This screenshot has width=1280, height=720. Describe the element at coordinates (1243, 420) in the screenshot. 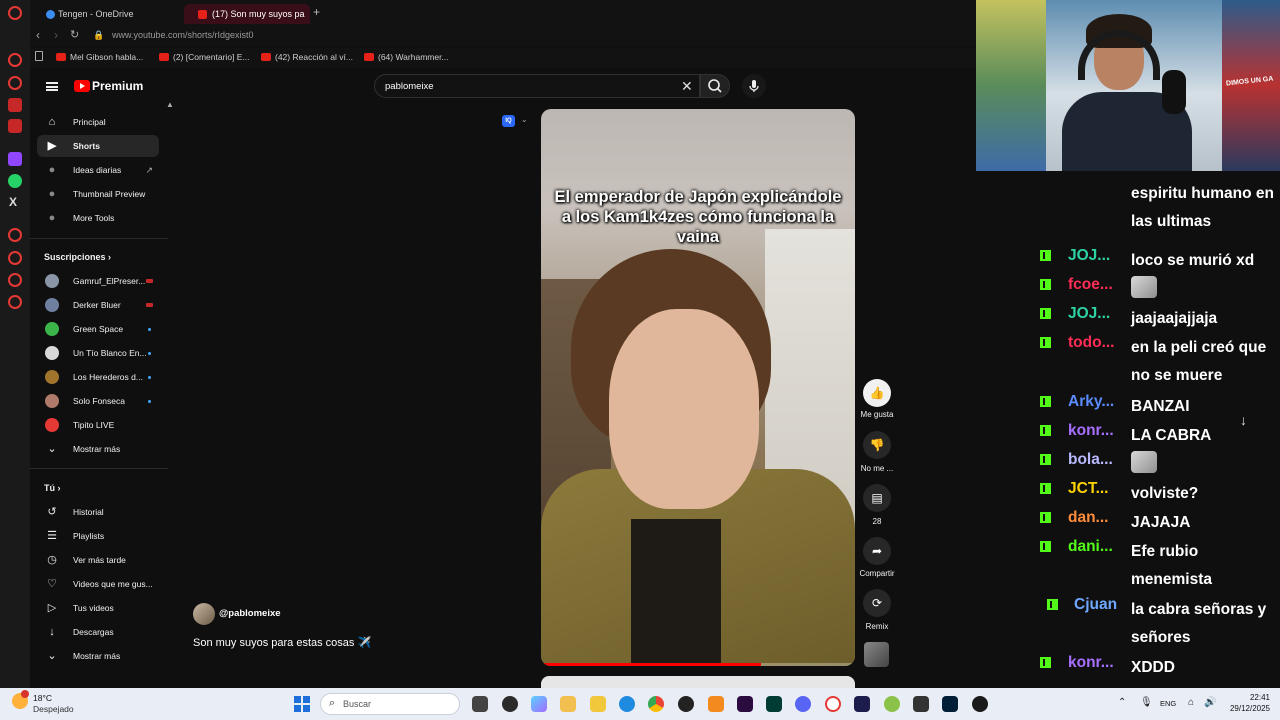

I see `scroll-down-icon: ↓` at that location.